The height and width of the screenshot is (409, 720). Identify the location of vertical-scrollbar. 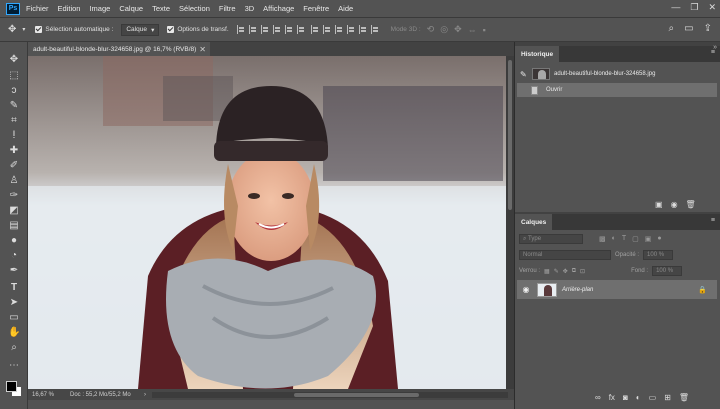
(510, 222).